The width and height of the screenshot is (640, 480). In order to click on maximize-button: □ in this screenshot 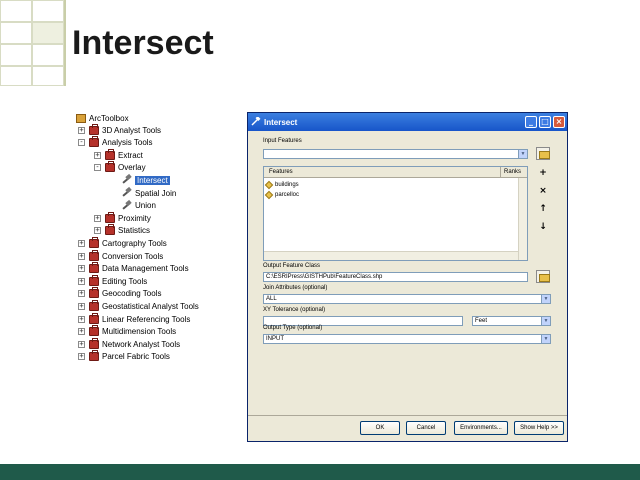, I will do `click(545, 122)`.